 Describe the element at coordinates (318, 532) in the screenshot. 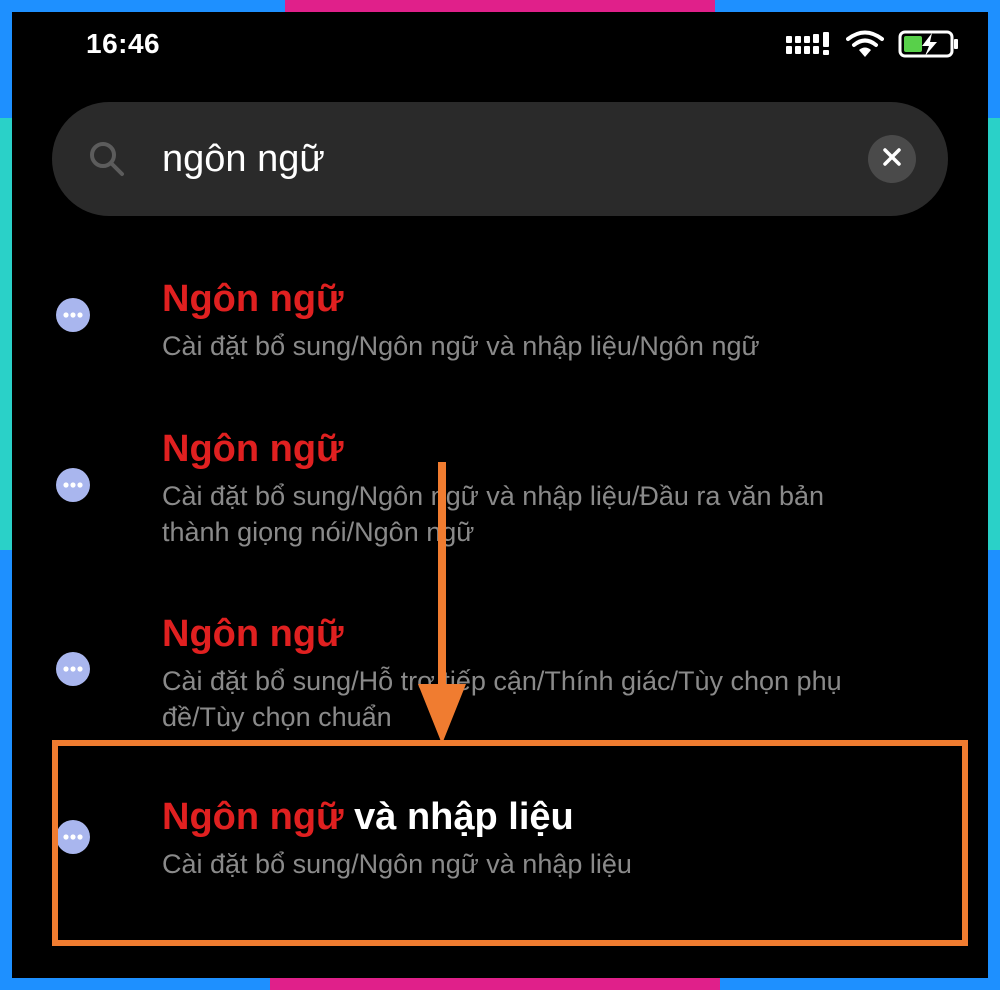

I see `result-path-line: thành giọng nói/Ngôn ngữ` at that location.